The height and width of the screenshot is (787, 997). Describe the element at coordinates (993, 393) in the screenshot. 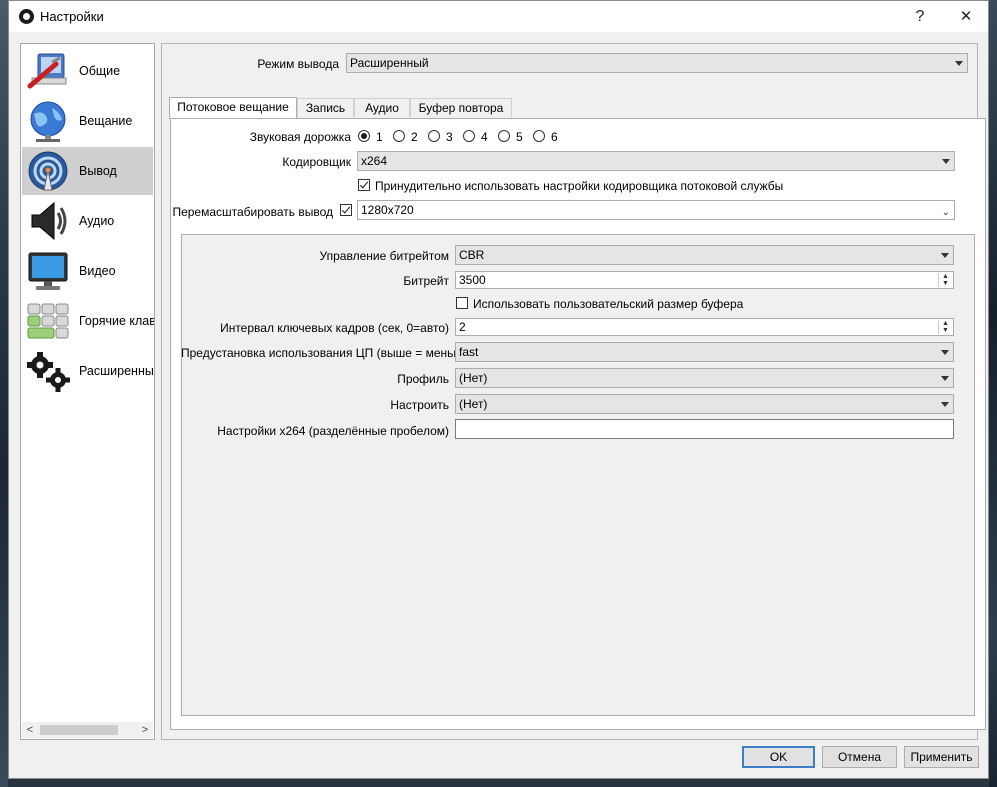

I see `desktop-background-right` at that location.